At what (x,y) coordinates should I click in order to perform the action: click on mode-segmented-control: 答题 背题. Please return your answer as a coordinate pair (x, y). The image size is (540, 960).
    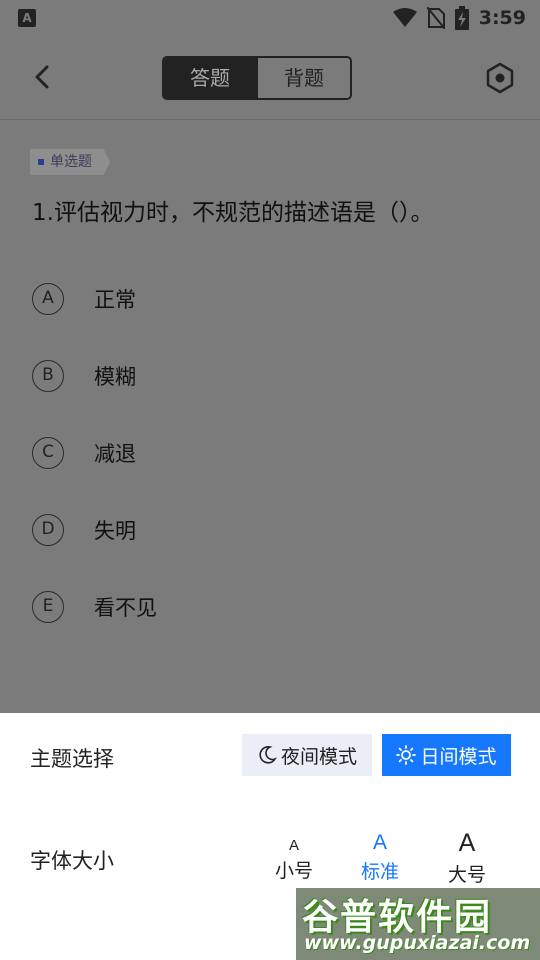
    Looking at the image, I should click on (257, 78).